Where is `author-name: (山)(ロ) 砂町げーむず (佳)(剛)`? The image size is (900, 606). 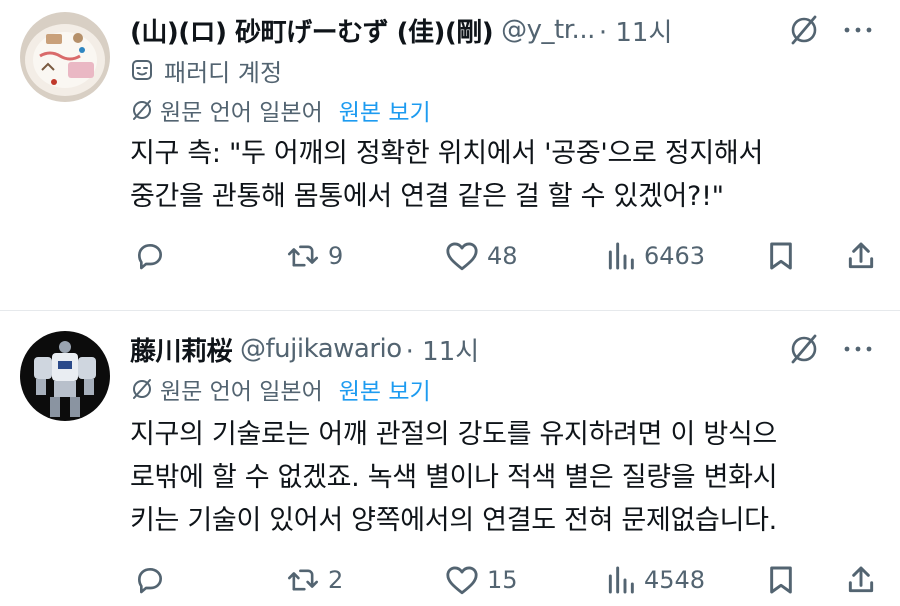 author-name: (山)(ロ) 砂町げーむず (佳)(剛) is located at coordinates (312, 30).